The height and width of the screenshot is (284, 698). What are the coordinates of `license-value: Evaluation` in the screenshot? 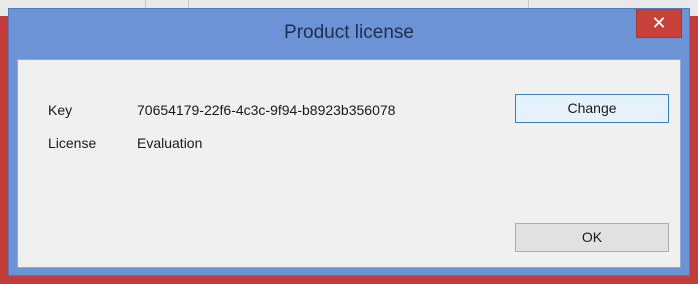 It's located at (170, 143).